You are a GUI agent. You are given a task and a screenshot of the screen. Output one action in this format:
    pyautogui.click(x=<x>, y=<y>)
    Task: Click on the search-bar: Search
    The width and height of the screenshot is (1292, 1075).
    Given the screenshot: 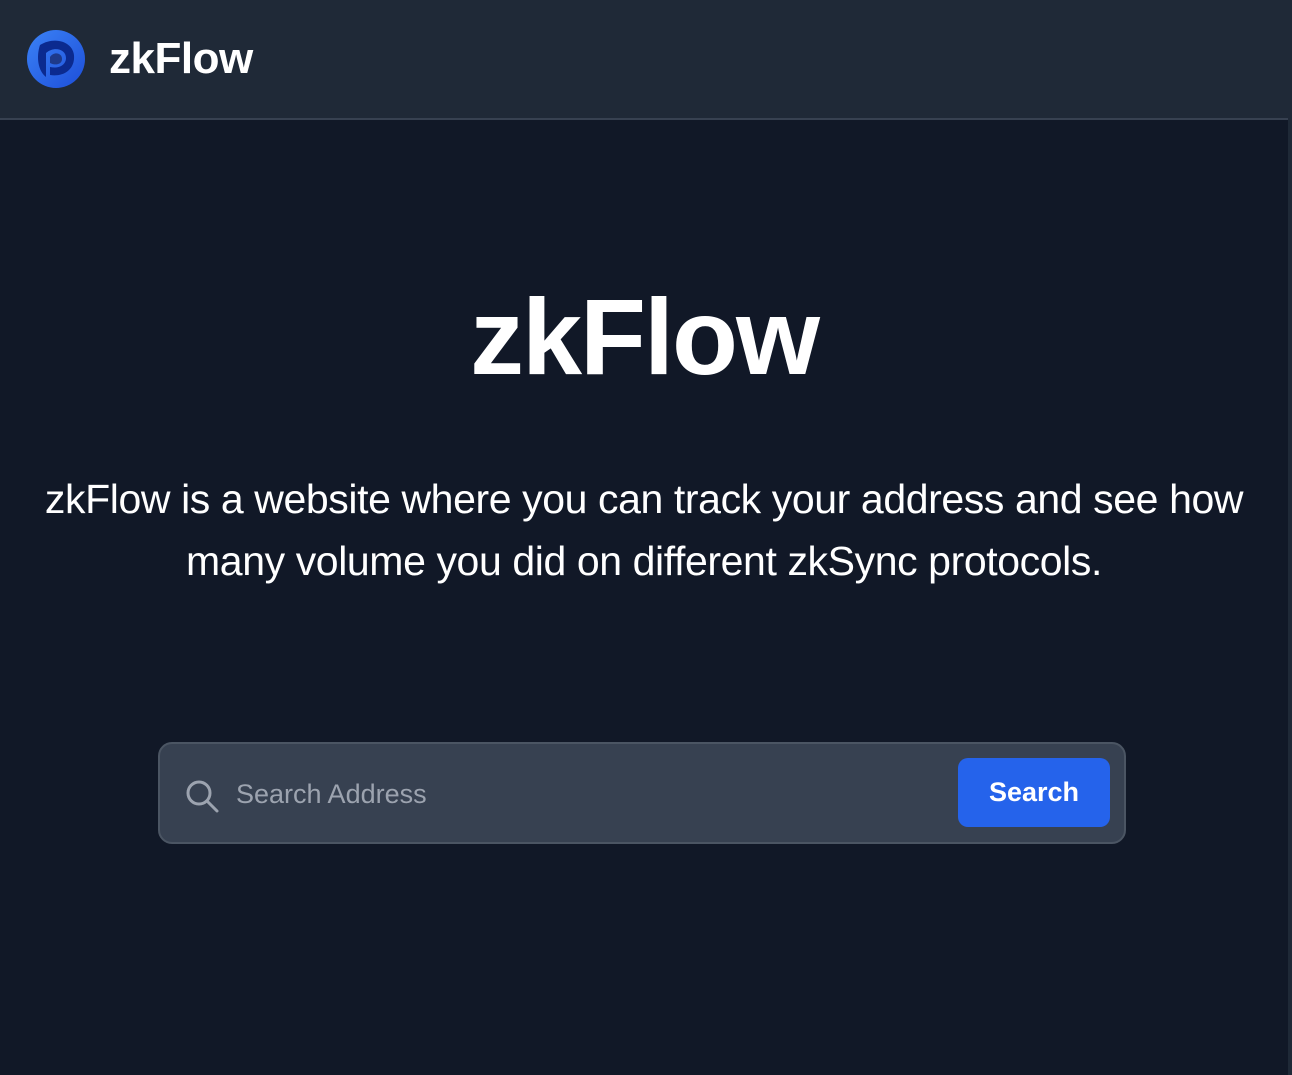 What is the action you would take?
    pyautogui.click(x=642, y=793)
    